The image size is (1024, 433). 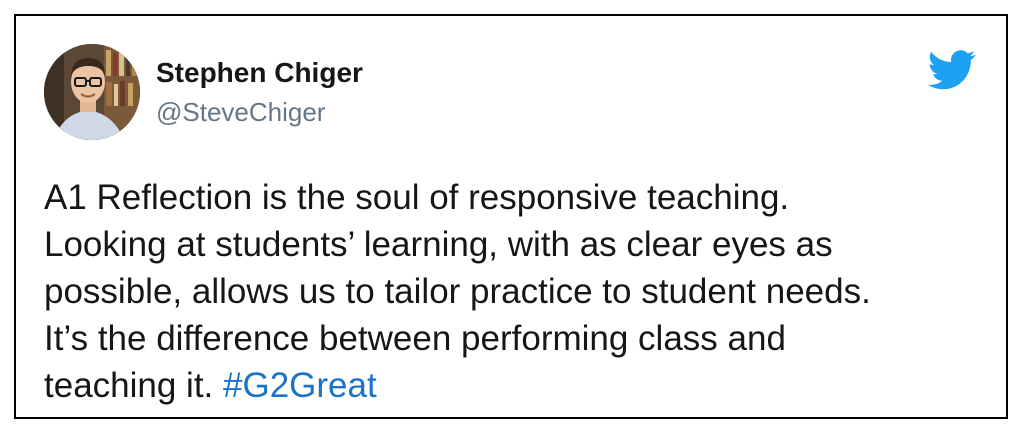 What do you see at coordinates (300, 385) in the screenshot?
I see `hashtag-link: #G2Great` at bounding box center [300, 385].